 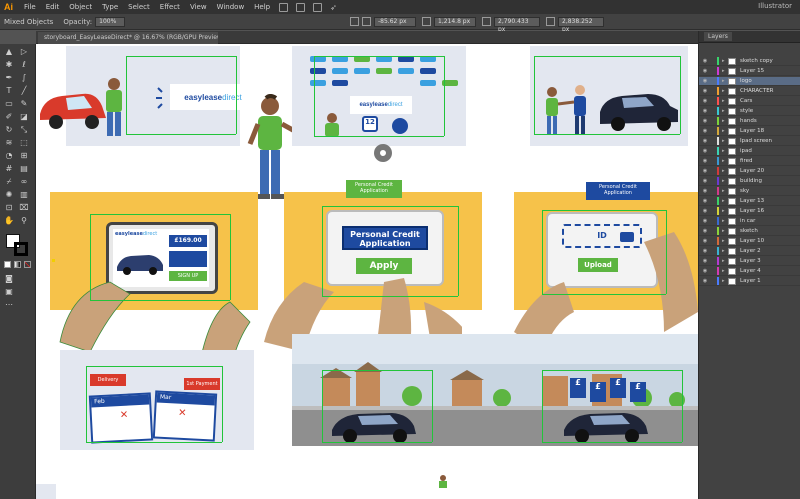 What do you see at coordinates (110, 7) in the screenshot?
I see `menu-type: Type` at bounding box center [110, 7].